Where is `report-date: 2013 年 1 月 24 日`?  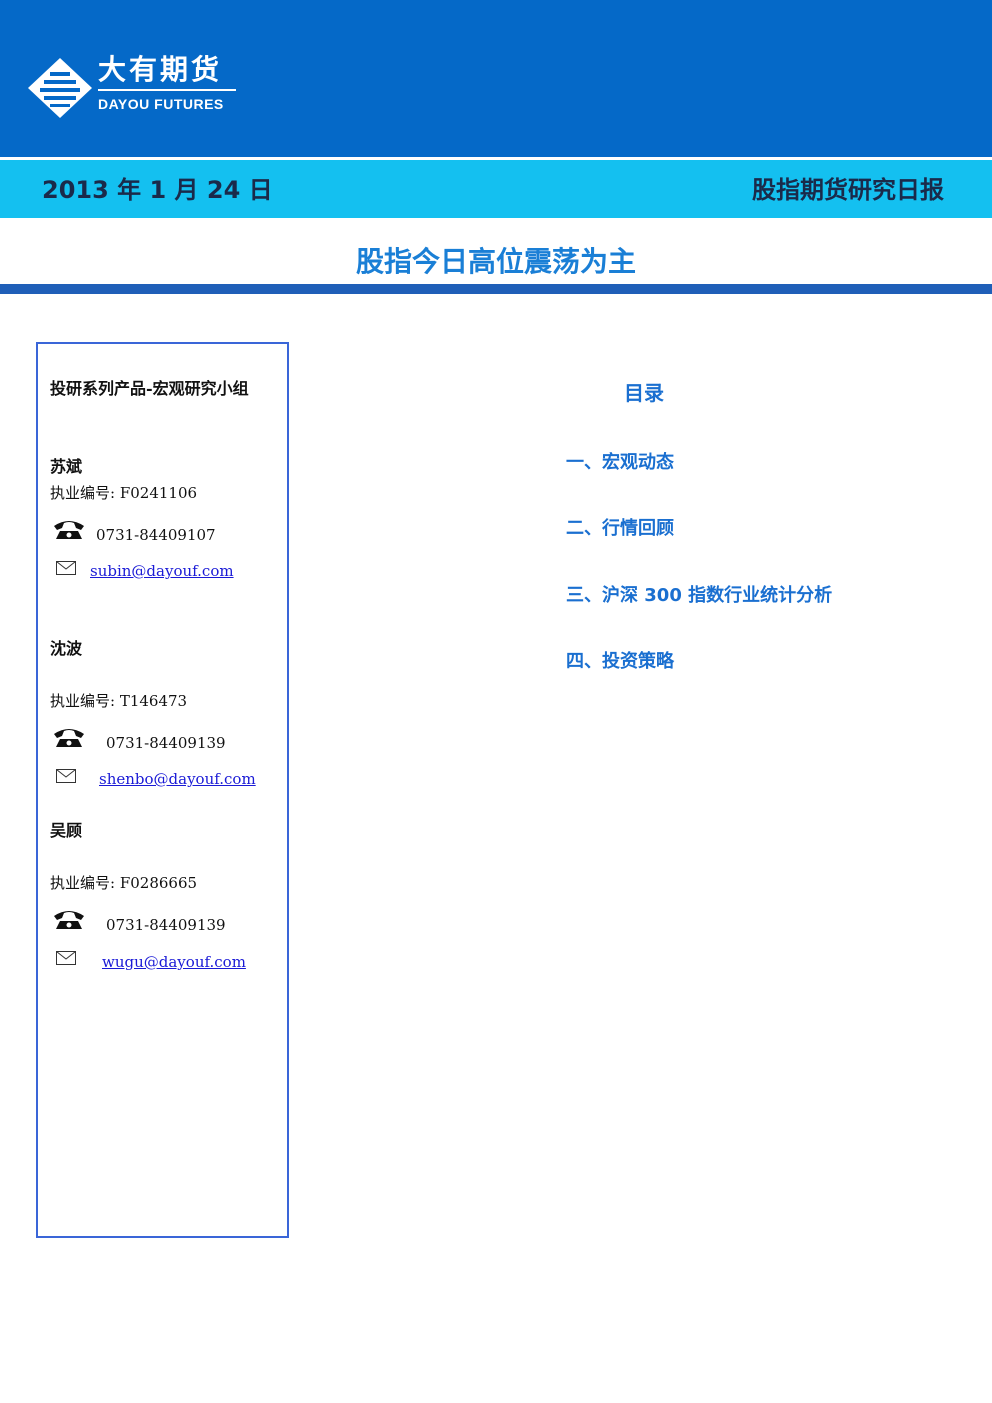
report-date: 2013 年 1 月 24 日 is located at coordinates (157, 190).